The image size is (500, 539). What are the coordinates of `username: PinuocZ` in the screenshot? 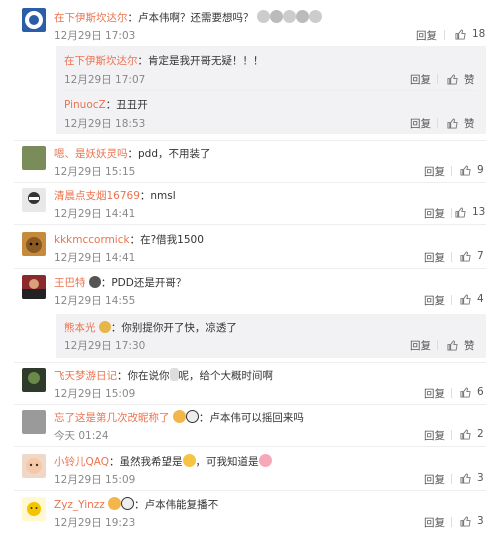 It's located at (85, 105).